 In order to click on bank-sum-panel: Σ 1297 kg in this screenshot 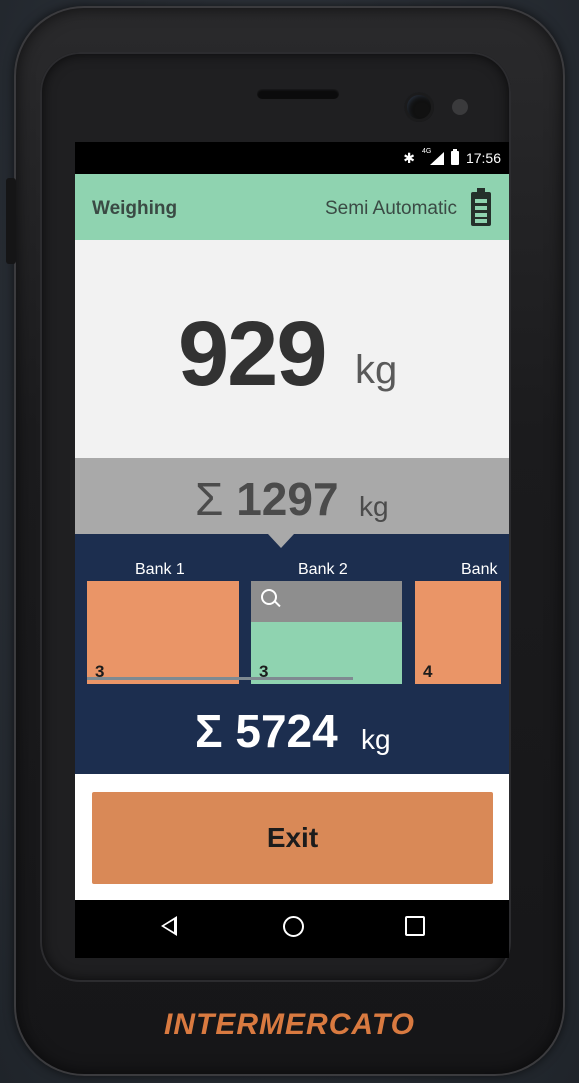, I will do `click(292, 496)`.